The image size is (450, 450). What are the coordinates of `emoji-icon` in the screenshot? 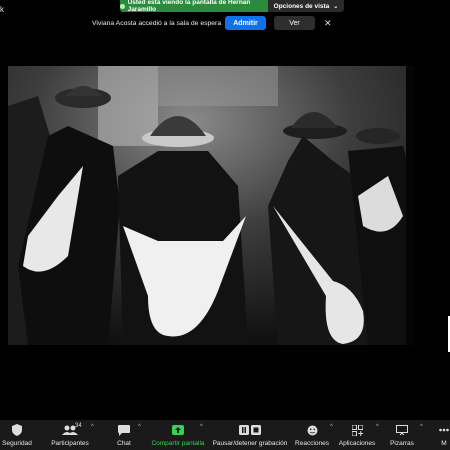 It's located at (312, 430).